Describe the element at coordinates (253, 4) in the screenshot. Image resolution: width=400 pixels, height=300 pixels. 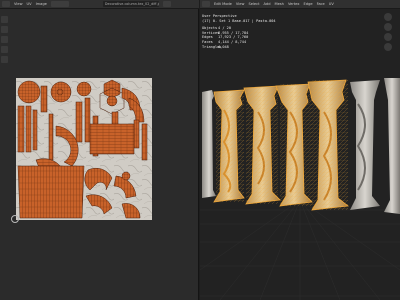
I see `menu-select: Select` at that location.